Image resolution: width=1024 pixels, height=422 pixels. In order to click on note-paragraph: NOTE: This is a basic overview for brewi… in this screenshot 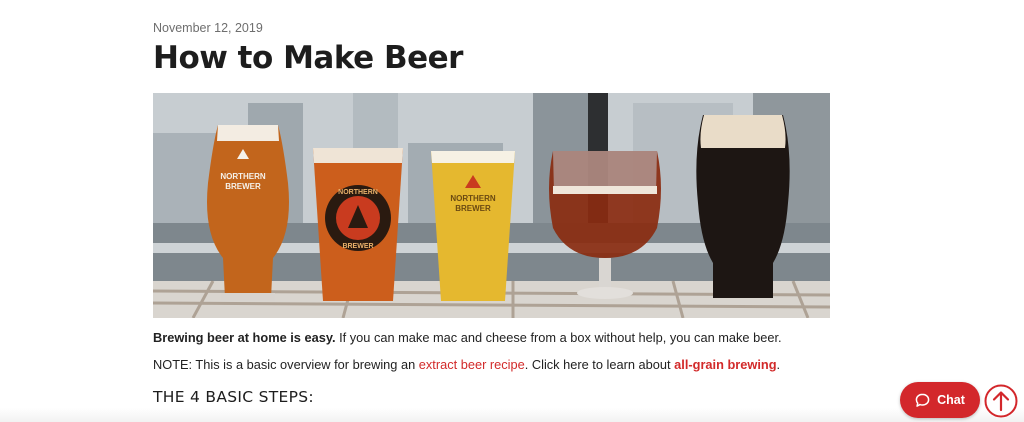, I will do `click(466, 364)`.